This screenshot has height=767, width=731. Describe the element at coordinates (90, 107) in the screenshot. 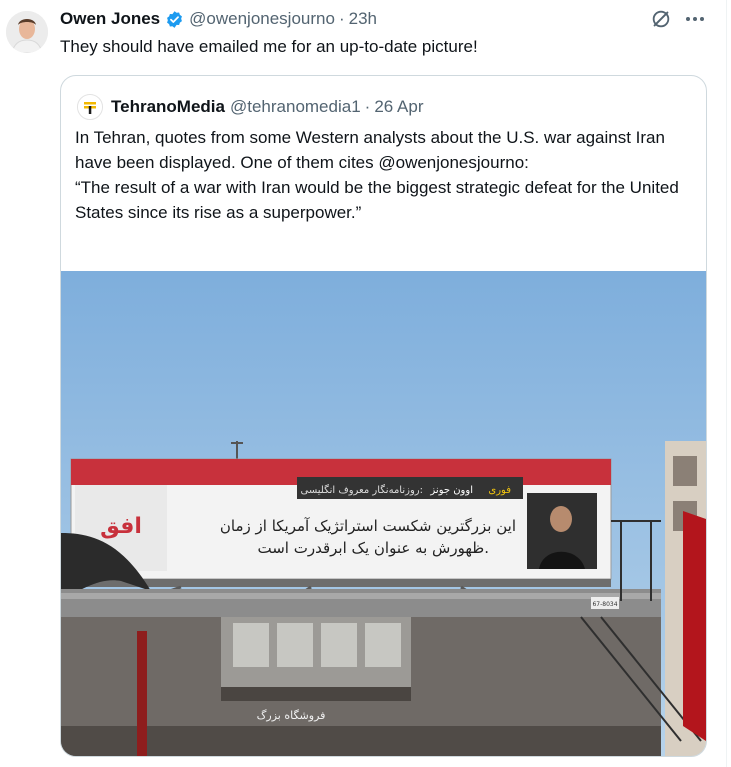

I see `quoted-avatar` at that location.